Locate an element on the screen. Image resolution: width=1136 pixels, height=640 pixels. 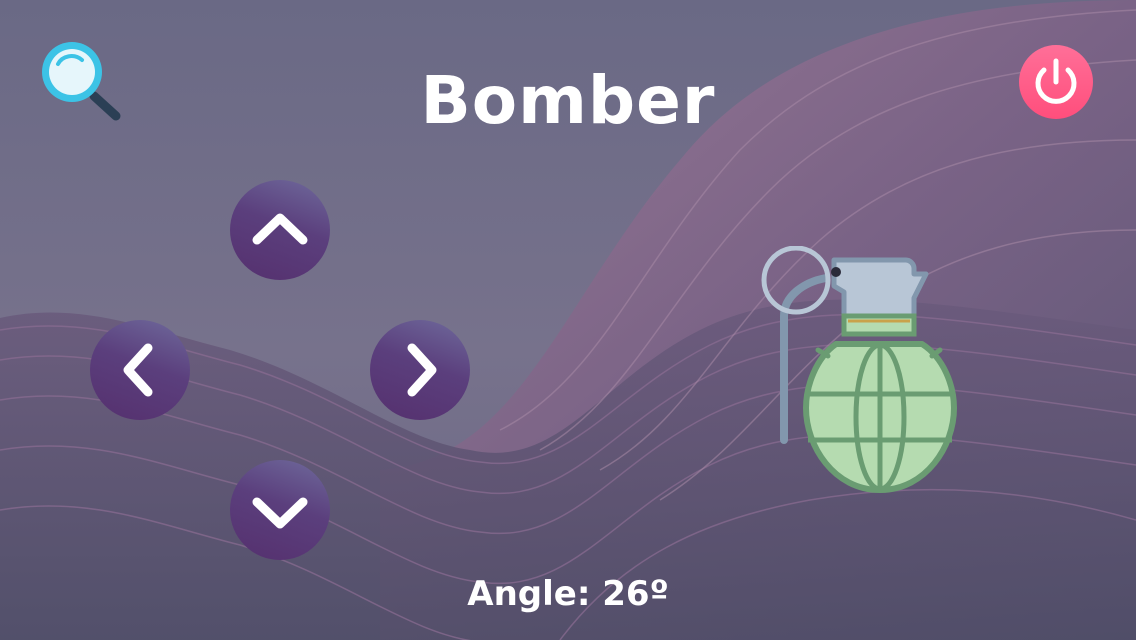
power-button is located at coordinates (1056, 82).